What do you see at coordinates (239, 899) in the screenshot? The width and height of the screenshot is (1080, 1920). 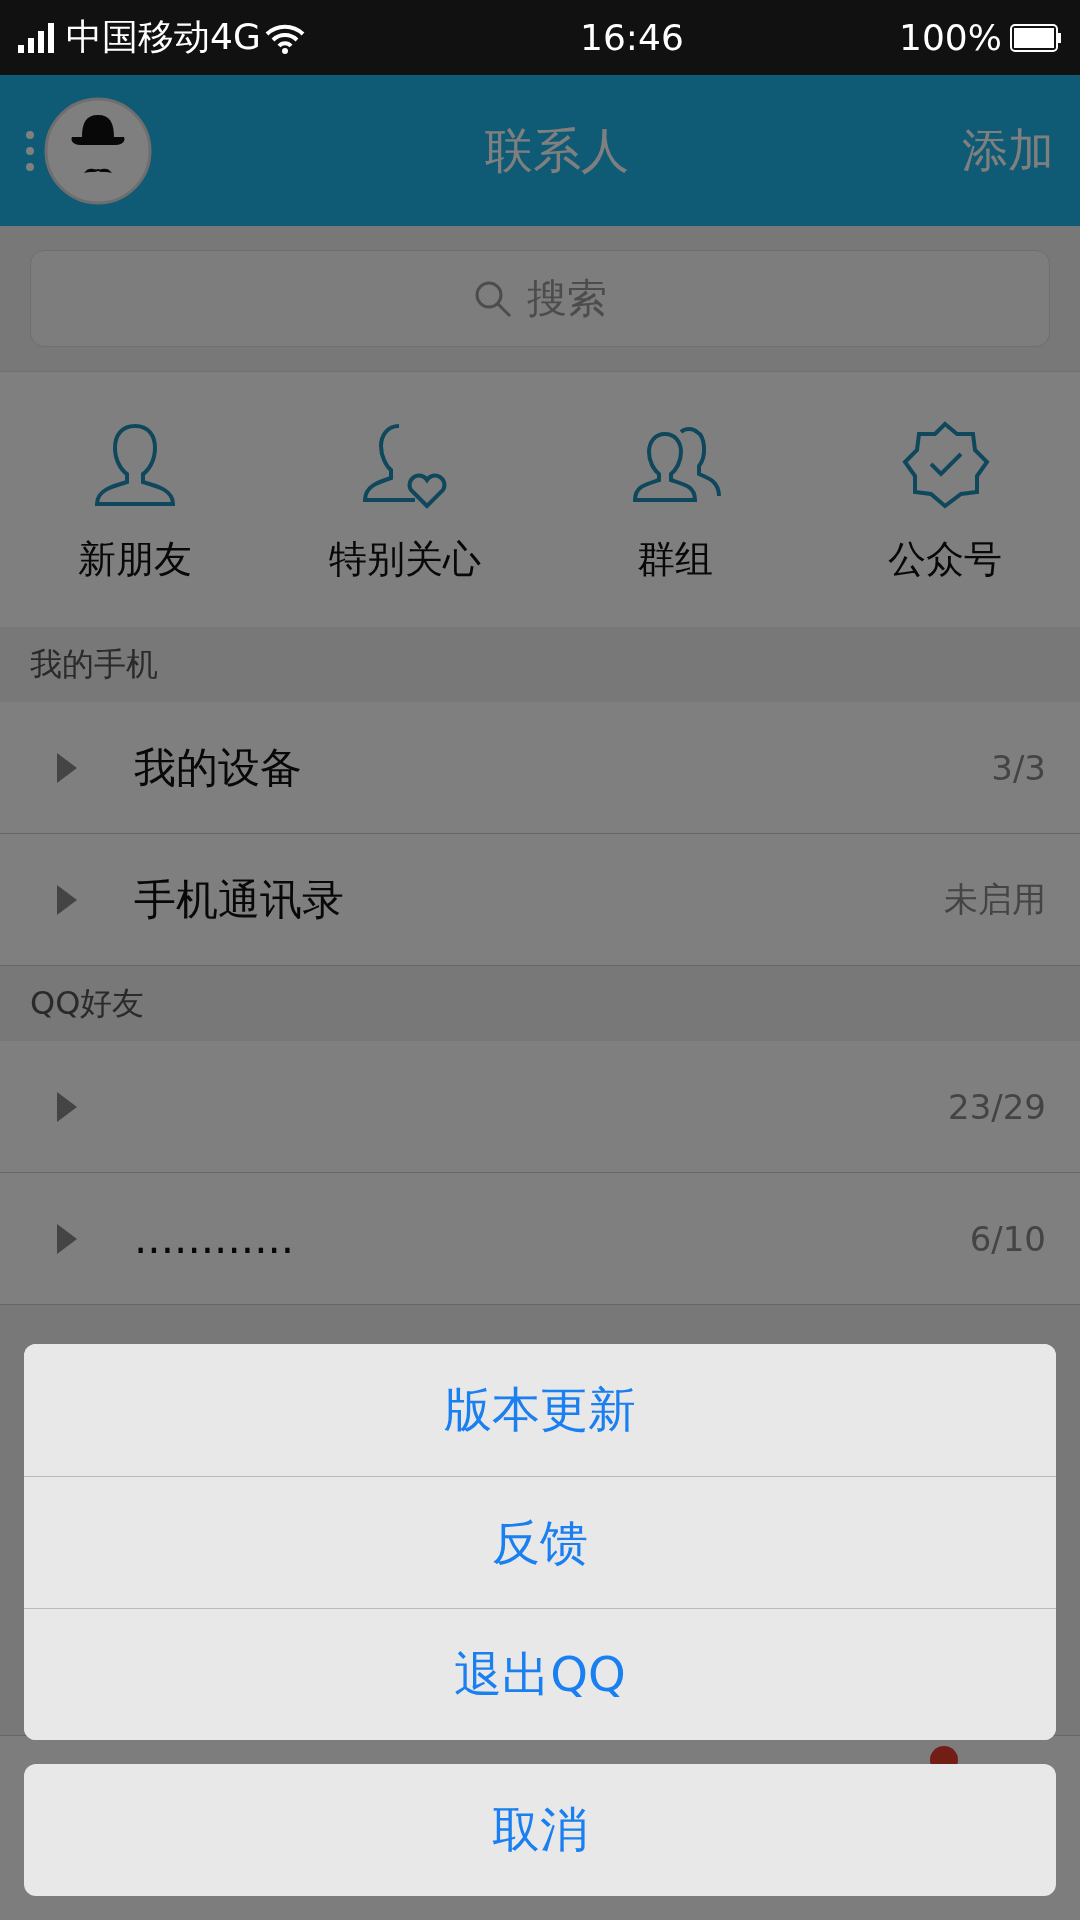 I see `group-name: 手机通讯录` at bounding box center [239, 899].